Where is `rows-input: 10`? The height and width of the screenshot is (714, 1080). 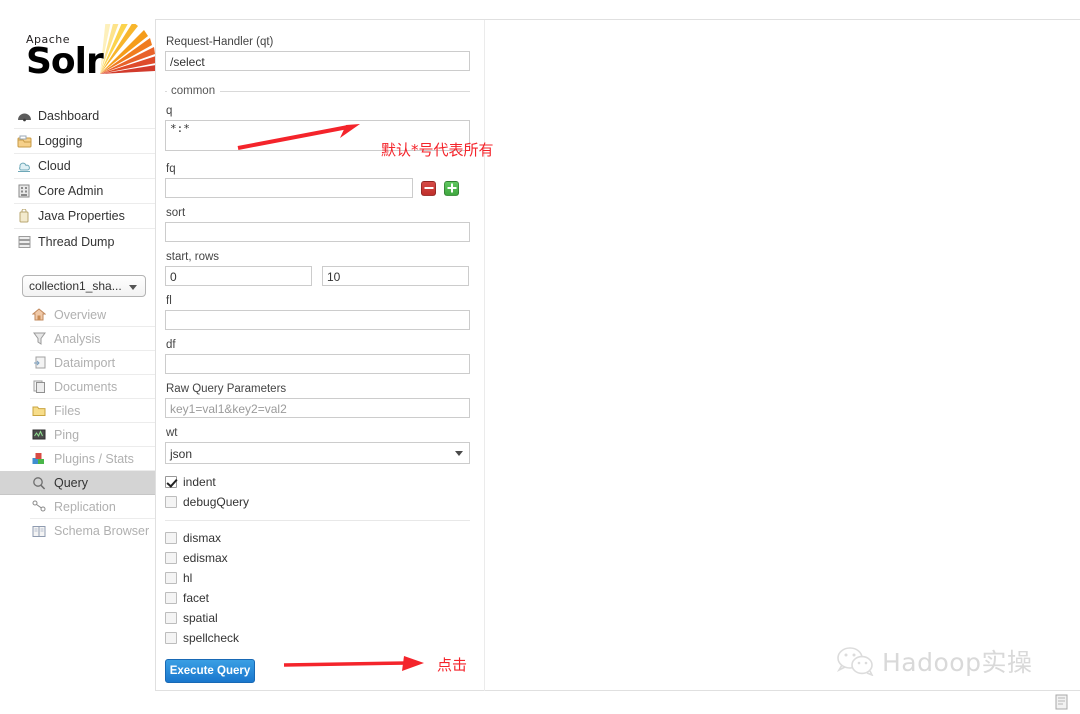 rows-input: 10 is located at coordinates (395, 276).